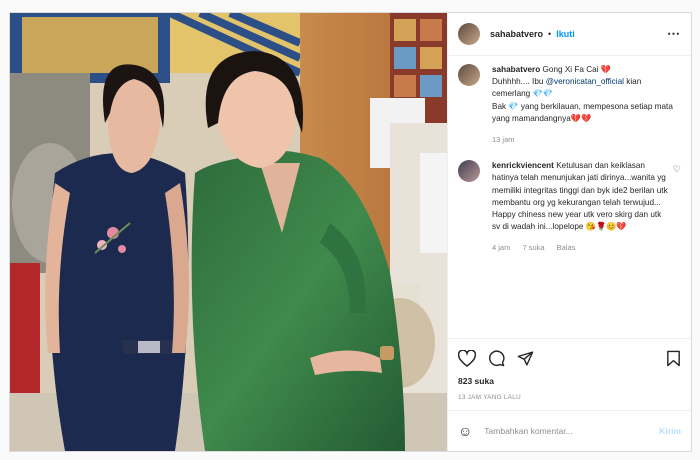 Image resolution: width=700 pixels, height=460 pixels. I want to click on likes-count: 823 suka, so click(569, 381).